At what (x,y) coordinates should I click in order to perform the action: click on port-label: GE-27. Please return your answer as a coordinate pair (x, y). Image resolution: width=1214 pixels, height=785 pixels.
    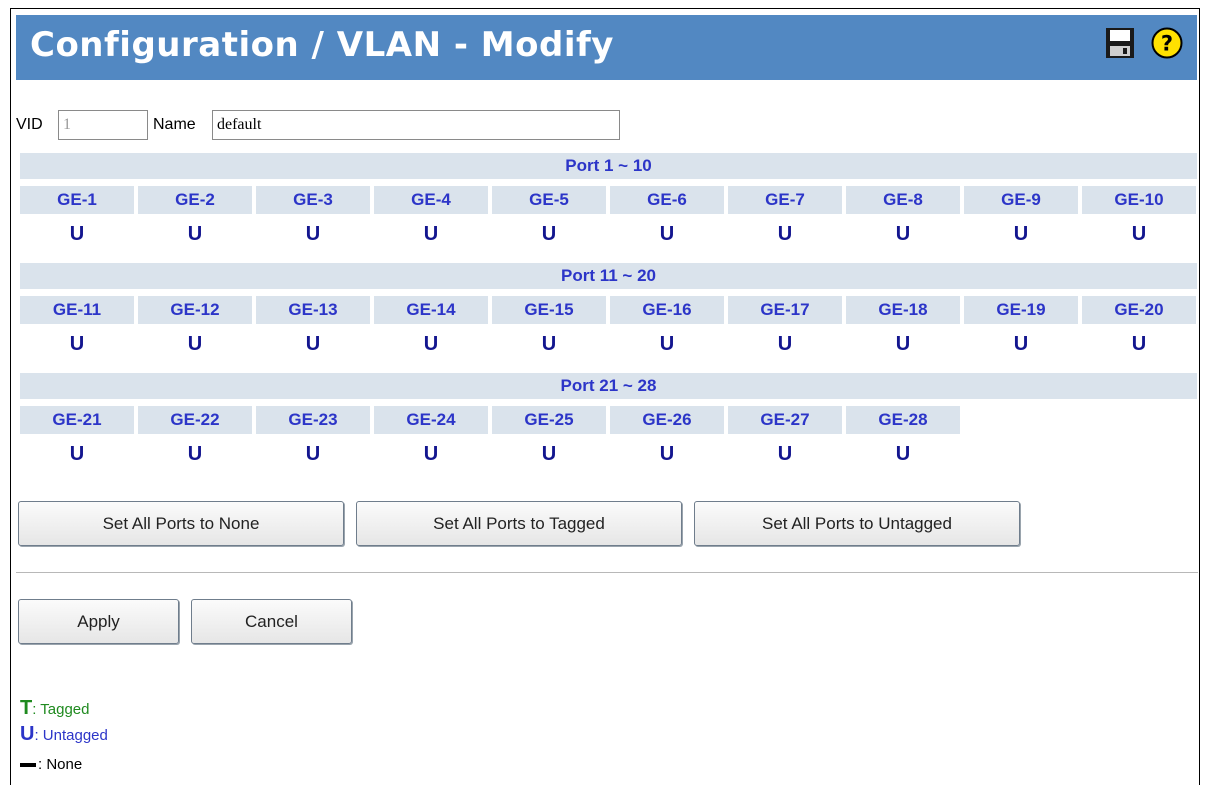
    Looking at the image, I should click on (785, 420).